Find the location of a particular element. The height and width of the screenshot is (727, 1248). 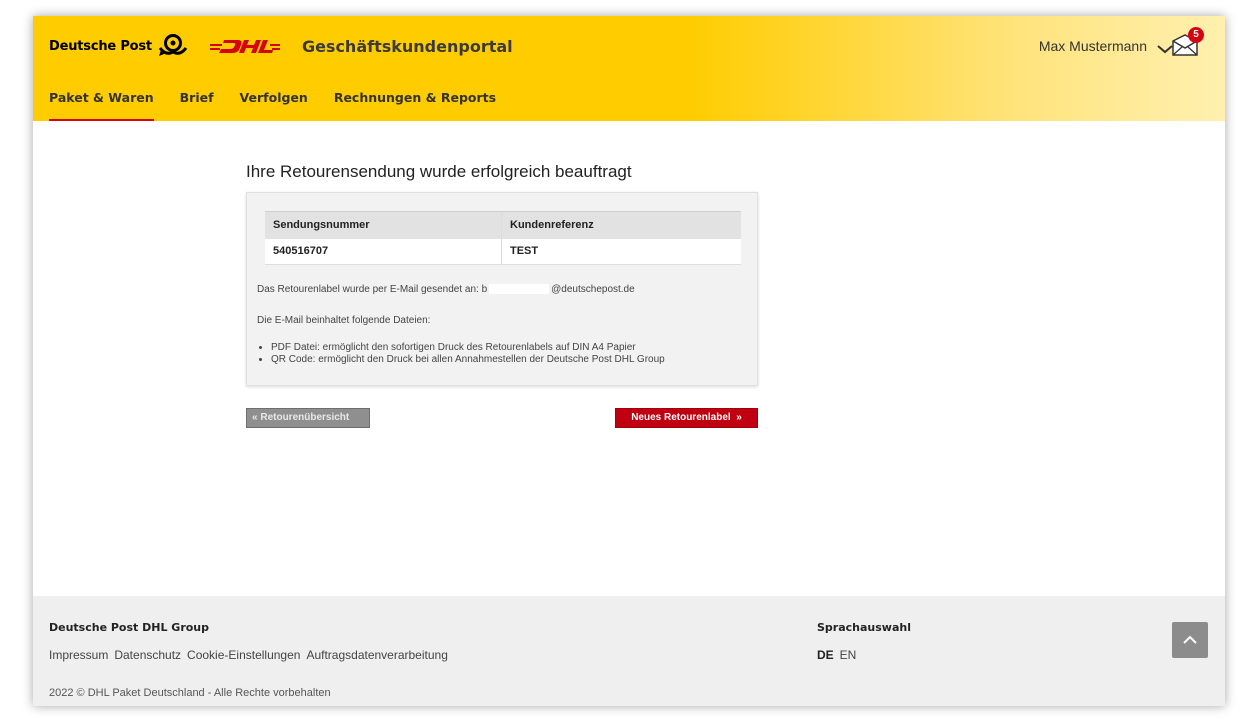

notifications-button: 5 is located at coordinates (1187, 44).